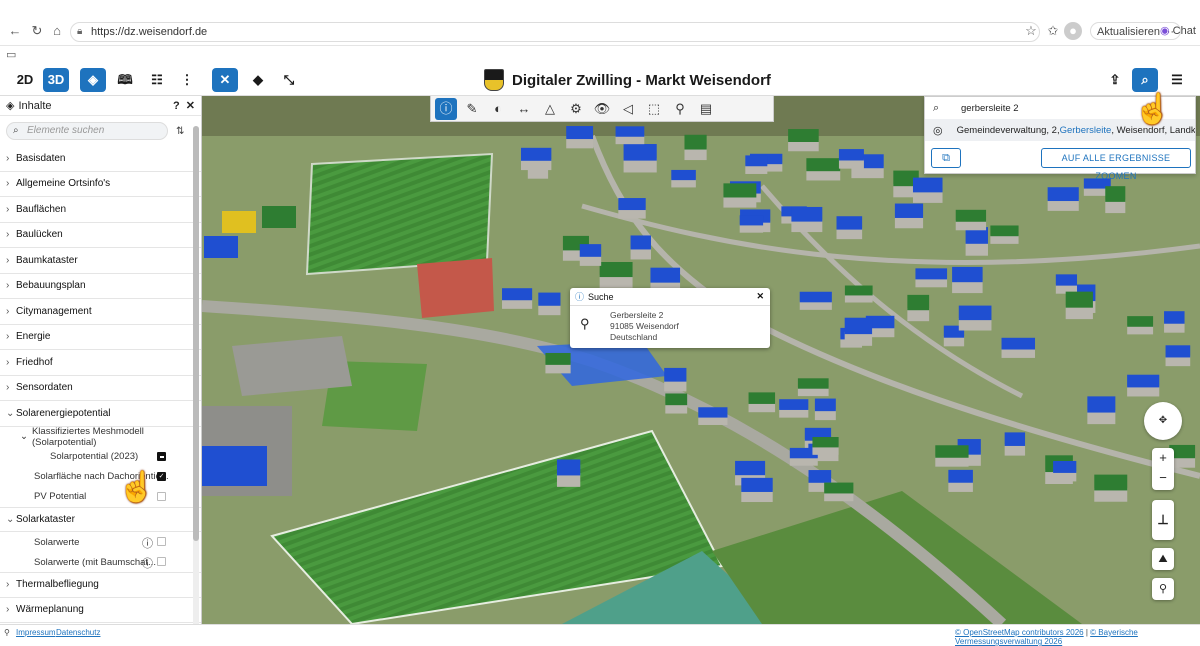 The width and height of the screenshot is (1200, 646). What do you see at coordinates (258, 80) in the screenshot?
I see `shapes-icon: ◆` at bounding box center [258, 80].